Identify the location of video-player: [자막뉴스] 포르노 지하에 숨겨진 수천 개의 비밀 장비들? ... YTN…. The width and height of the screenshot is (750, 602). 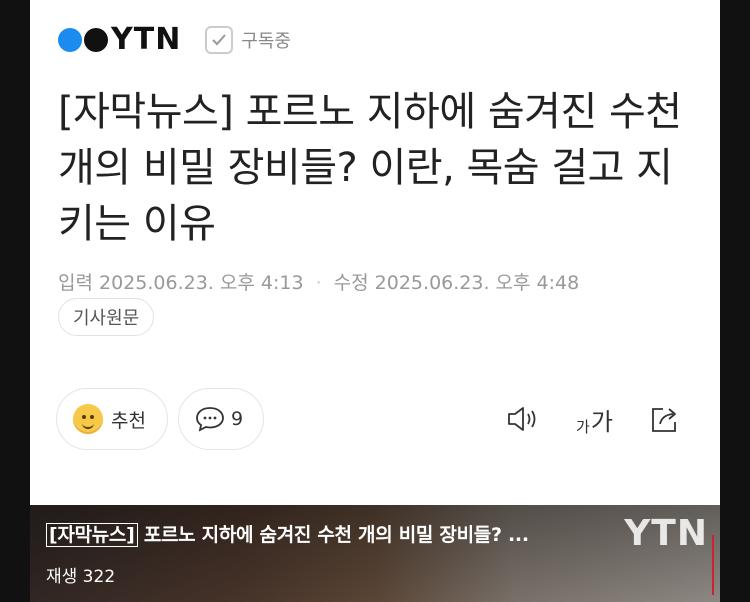
(375, 553).